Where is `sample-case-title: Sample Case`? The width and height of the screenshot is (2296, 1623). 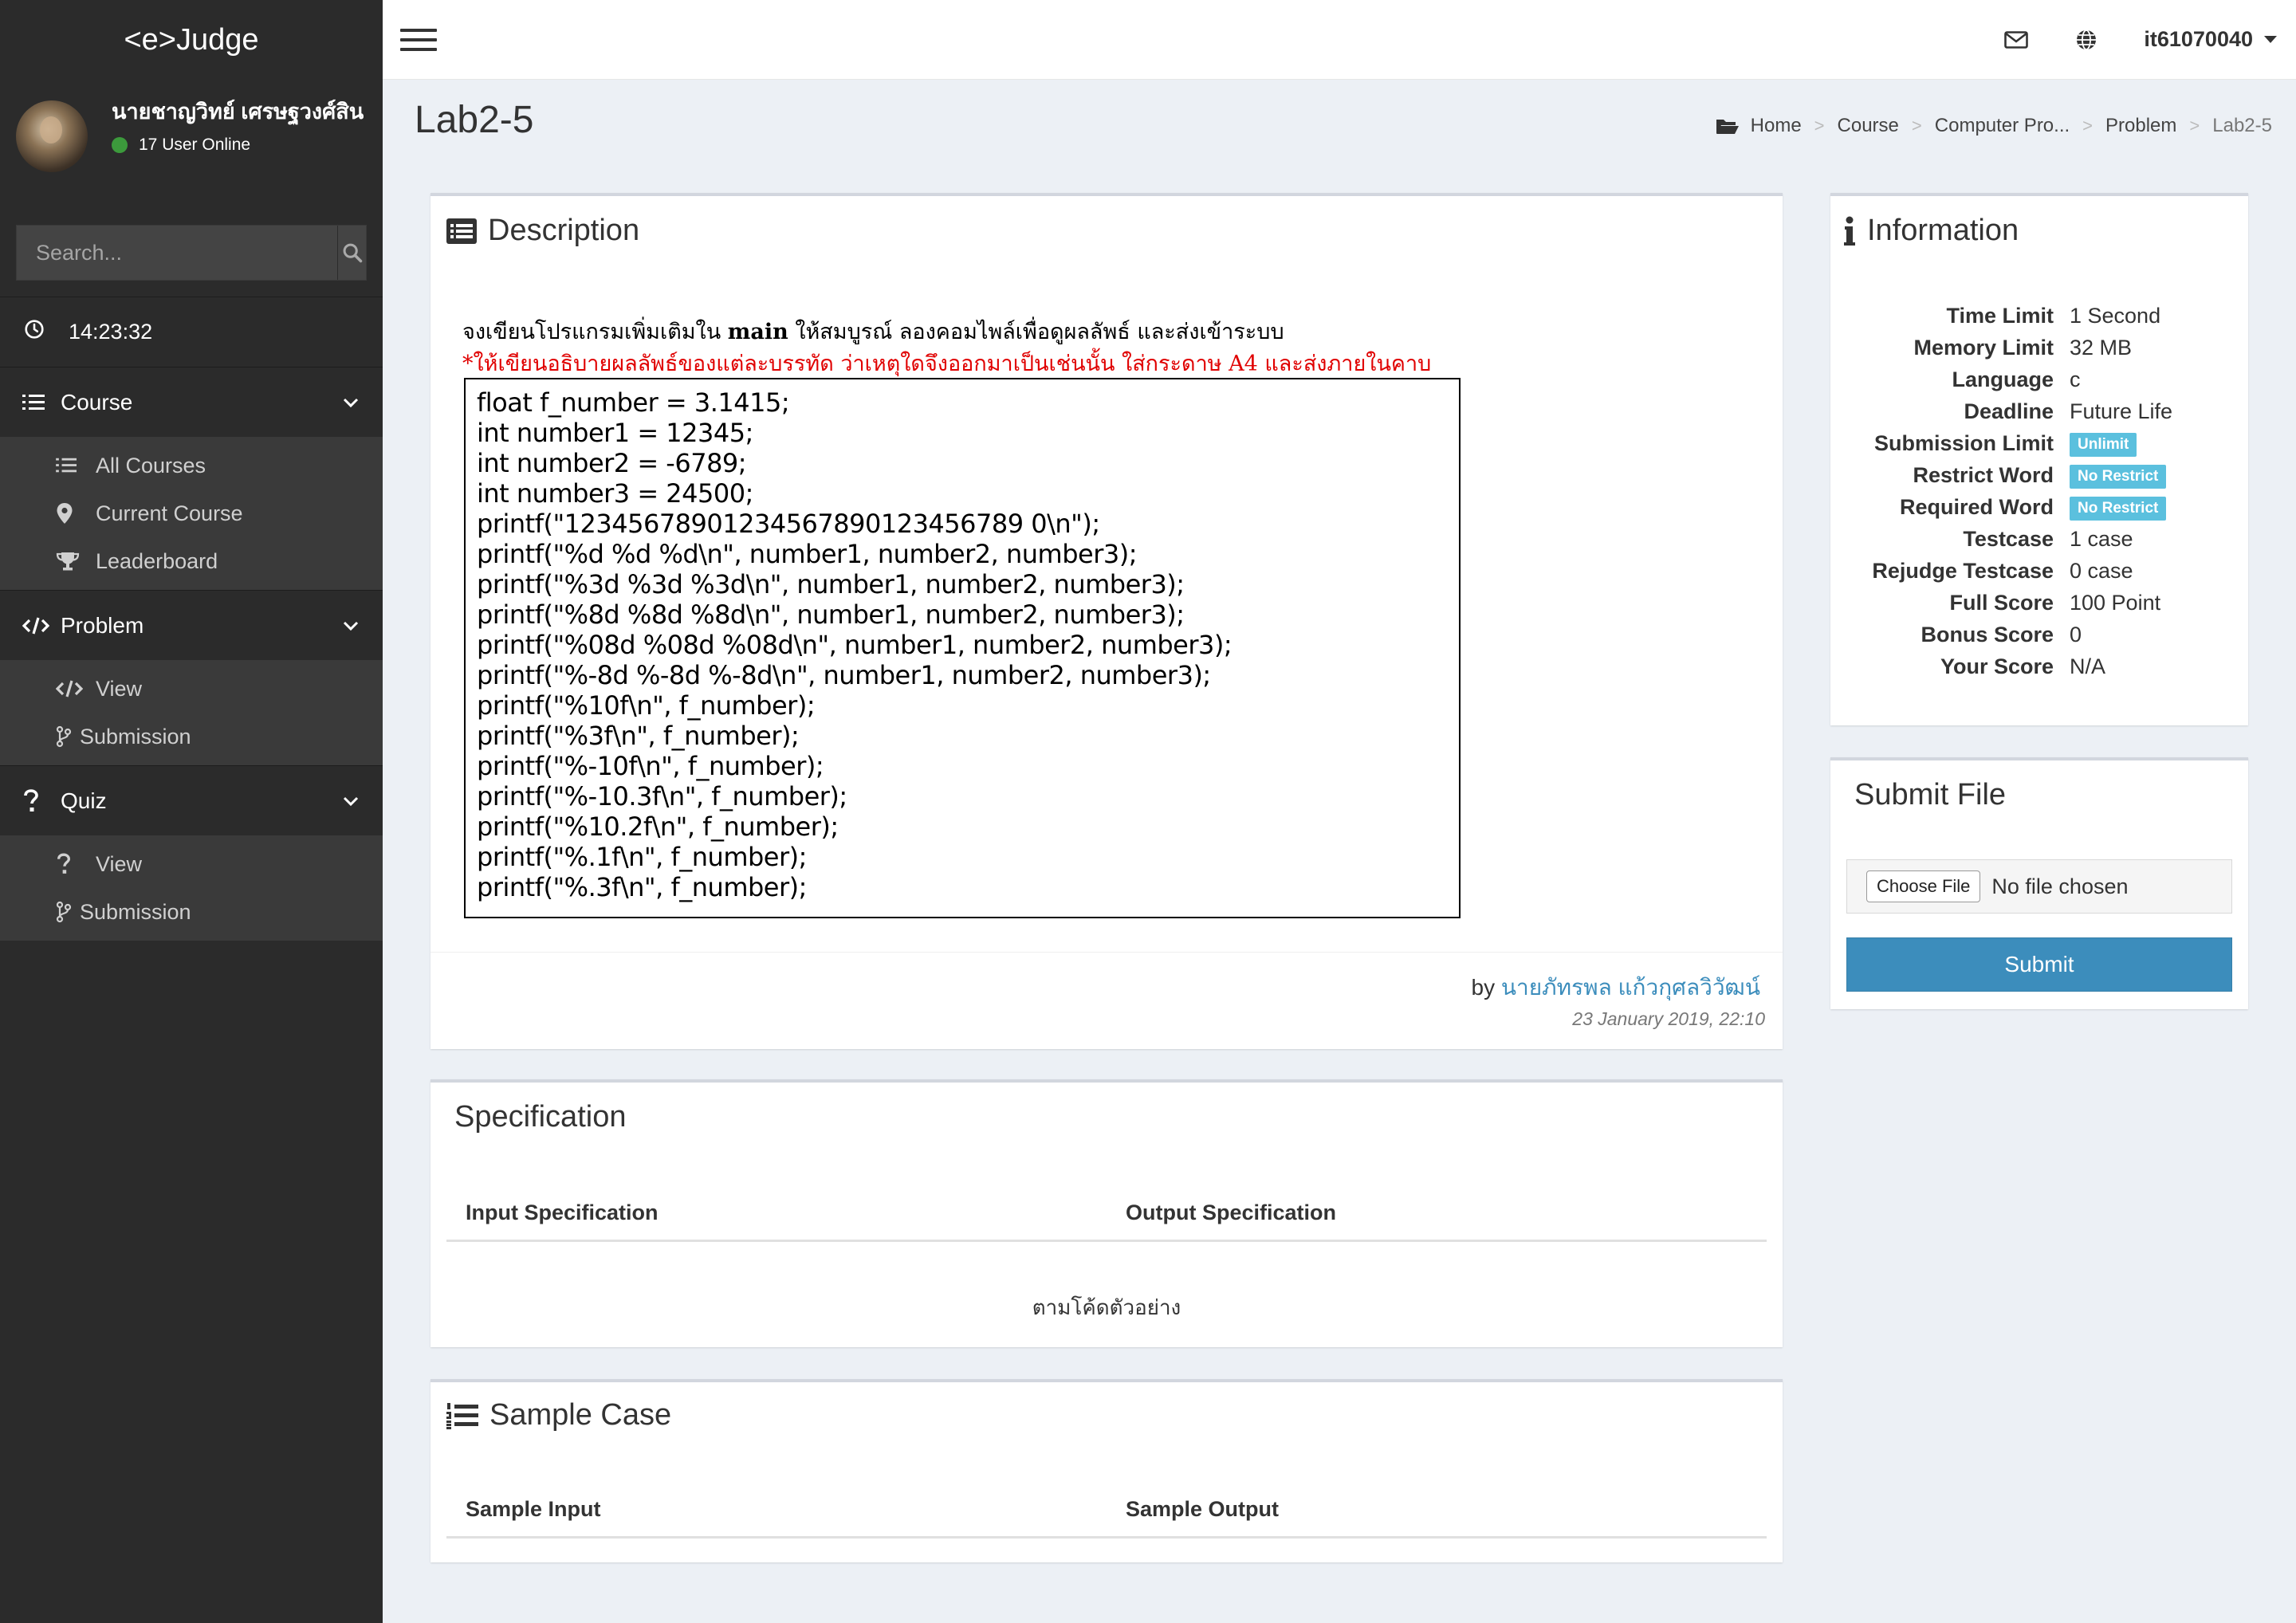 sample-case-title: Sample Case is located at coordinates (558, 1415).